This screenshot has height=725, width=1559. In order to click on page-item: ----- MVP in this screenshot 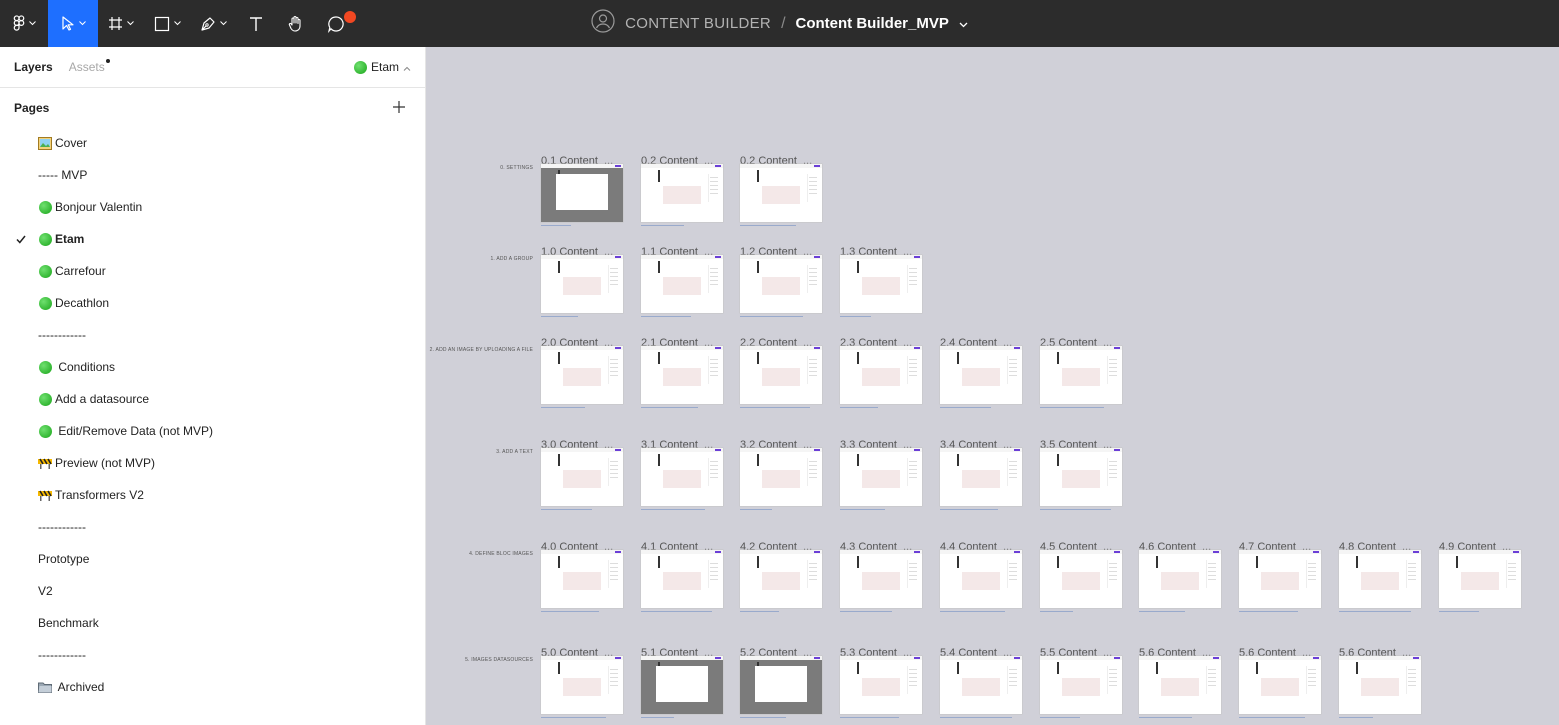, I will do `click(212, 175)`.